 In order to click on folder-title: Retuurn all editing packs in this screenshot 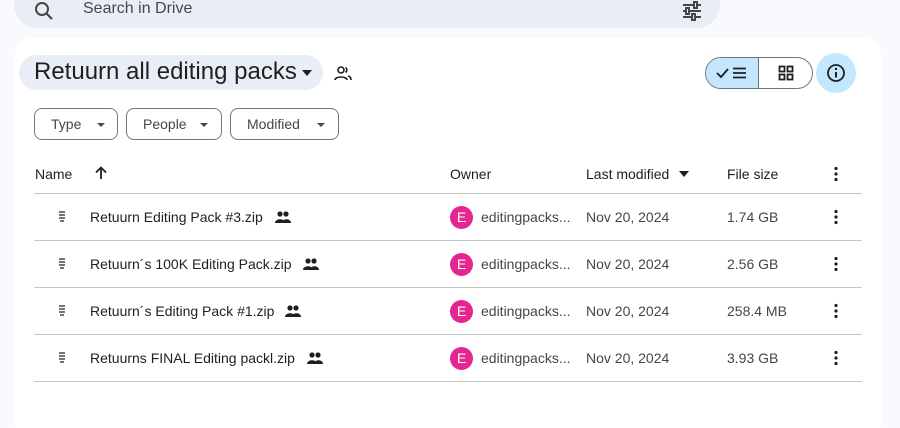, I will do `click(165, 71)`.